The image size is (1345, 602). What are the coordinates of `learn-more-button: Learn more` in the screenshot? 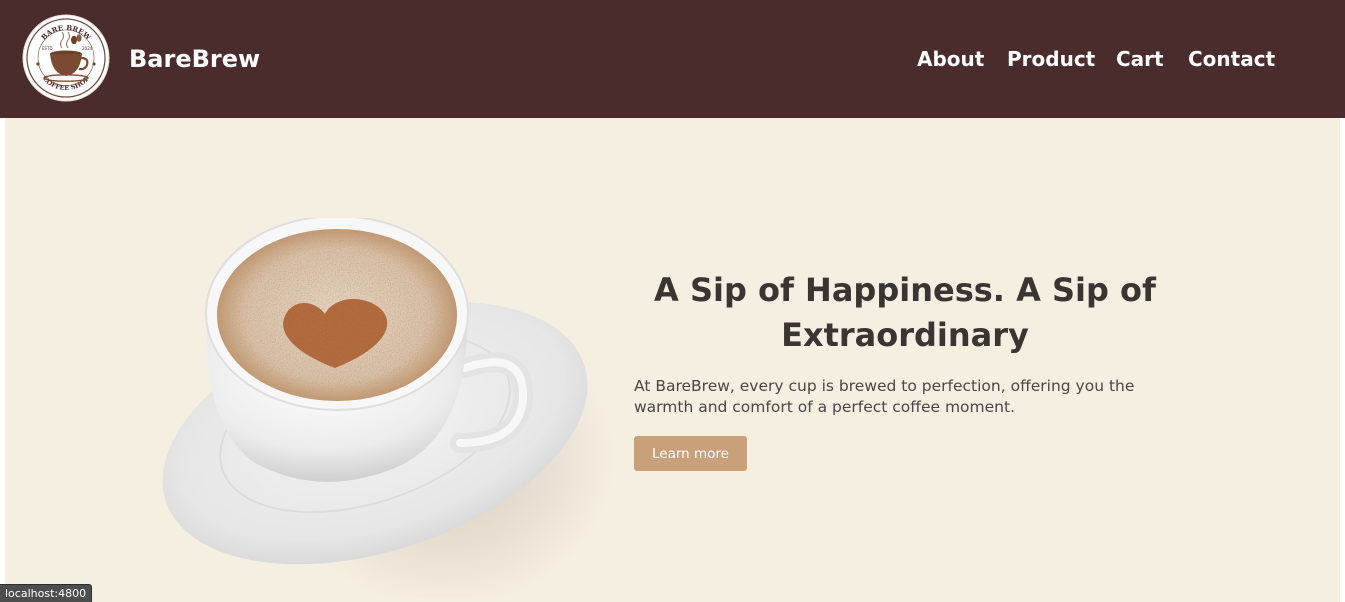 It's located at (690, 453).